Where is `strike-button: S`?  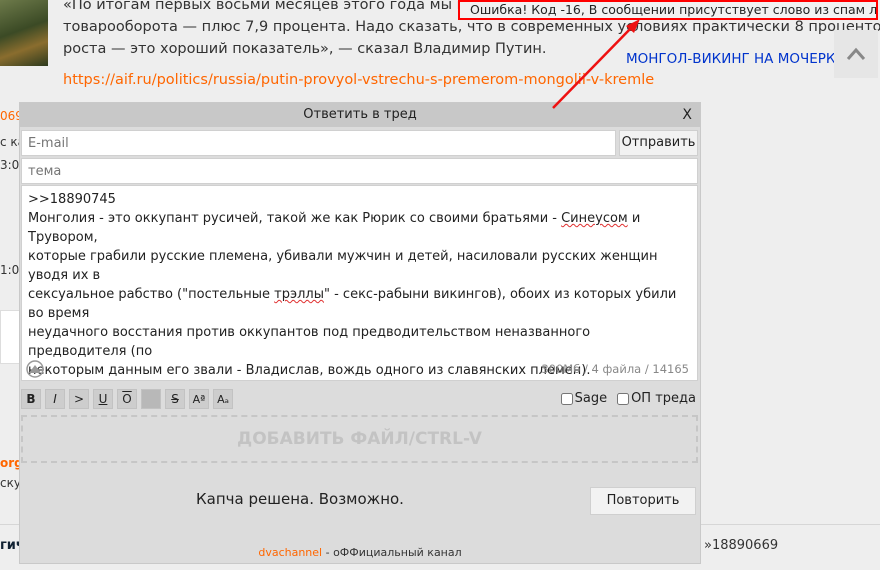
strike-button: S is located at coordinates (175, 399).